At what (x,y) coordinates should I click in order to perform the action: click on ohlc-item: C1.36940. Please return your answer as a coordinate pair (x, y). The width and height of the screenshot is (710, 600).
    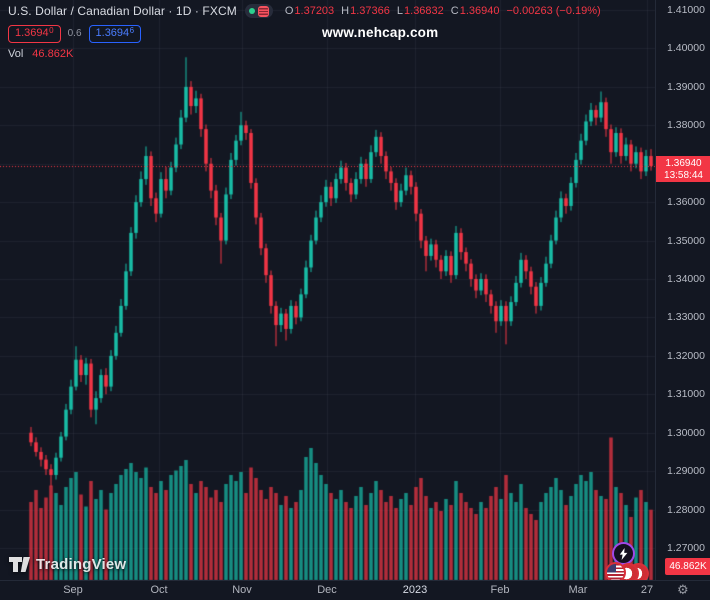
    Looking at the image, I should click on (475, 11).